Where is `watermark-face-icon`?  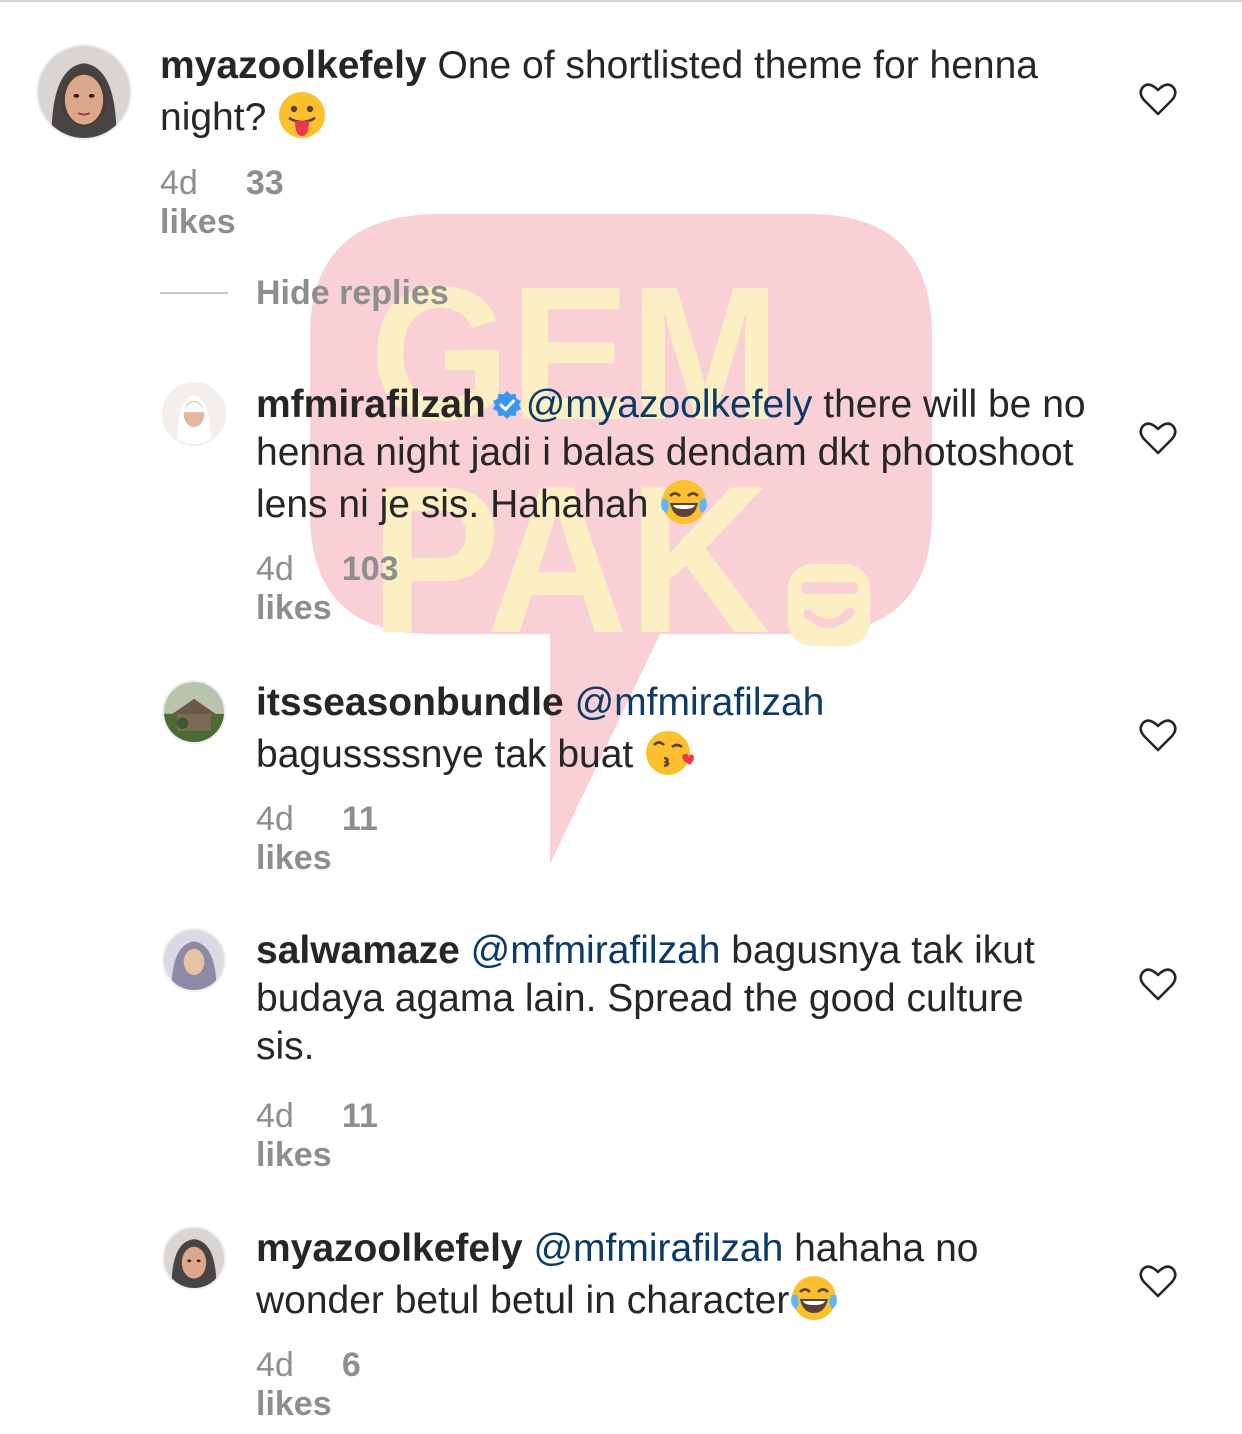
watermark-face-icon is located at coordinates (829, 605).